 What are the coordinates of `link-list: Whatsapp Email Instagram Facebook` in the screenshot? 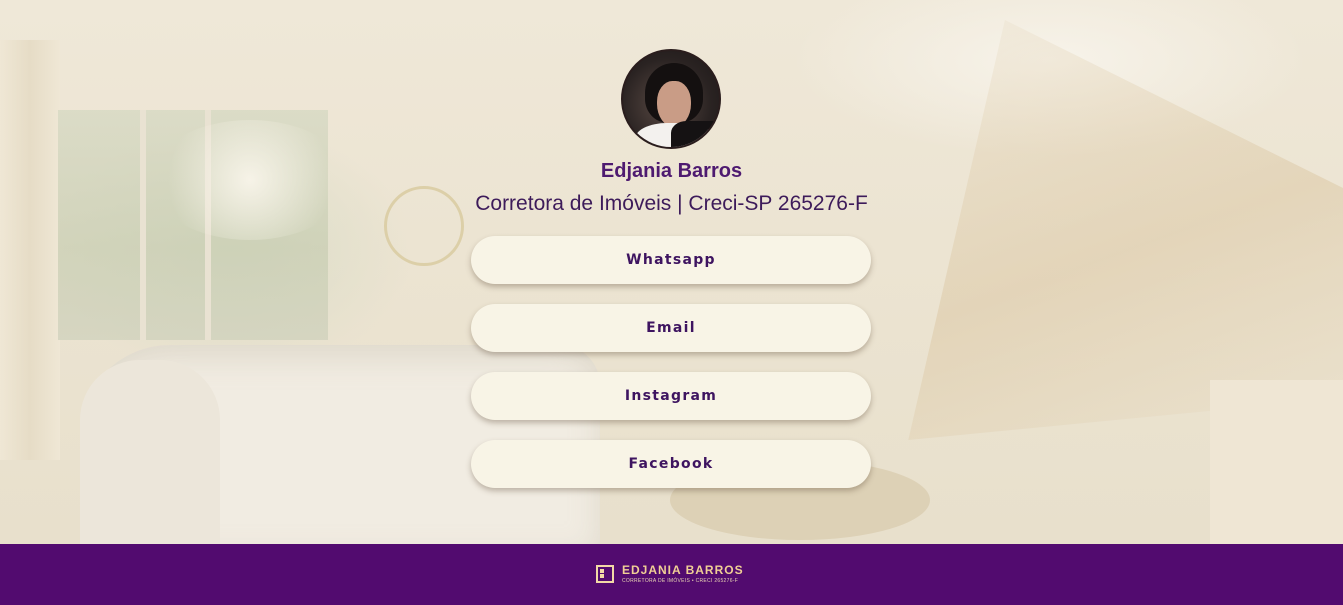 It's located at (671, 372).